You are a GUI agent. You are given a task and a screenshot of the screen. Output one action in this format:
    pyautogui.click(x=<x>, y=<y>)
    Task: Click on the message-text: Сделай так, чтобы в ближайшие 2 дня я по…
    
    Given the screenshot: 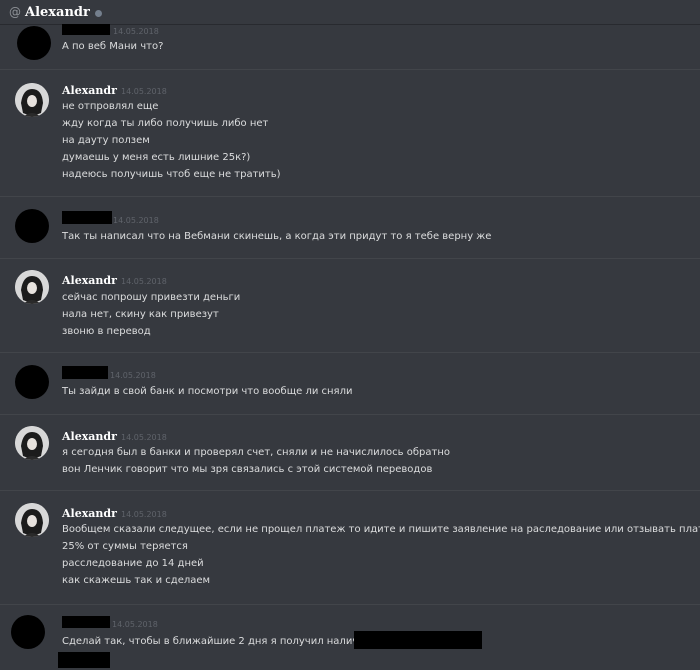 What is the action you would take?
    pyautogui.click(x=218, y=641)
    